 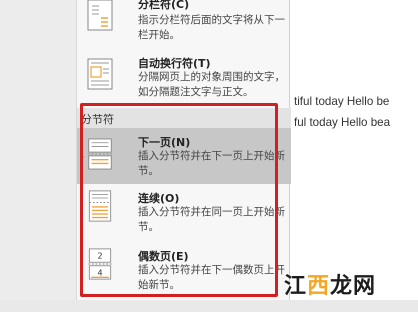 I want to click on watermark-text: 江, so click(x=296, y=286).